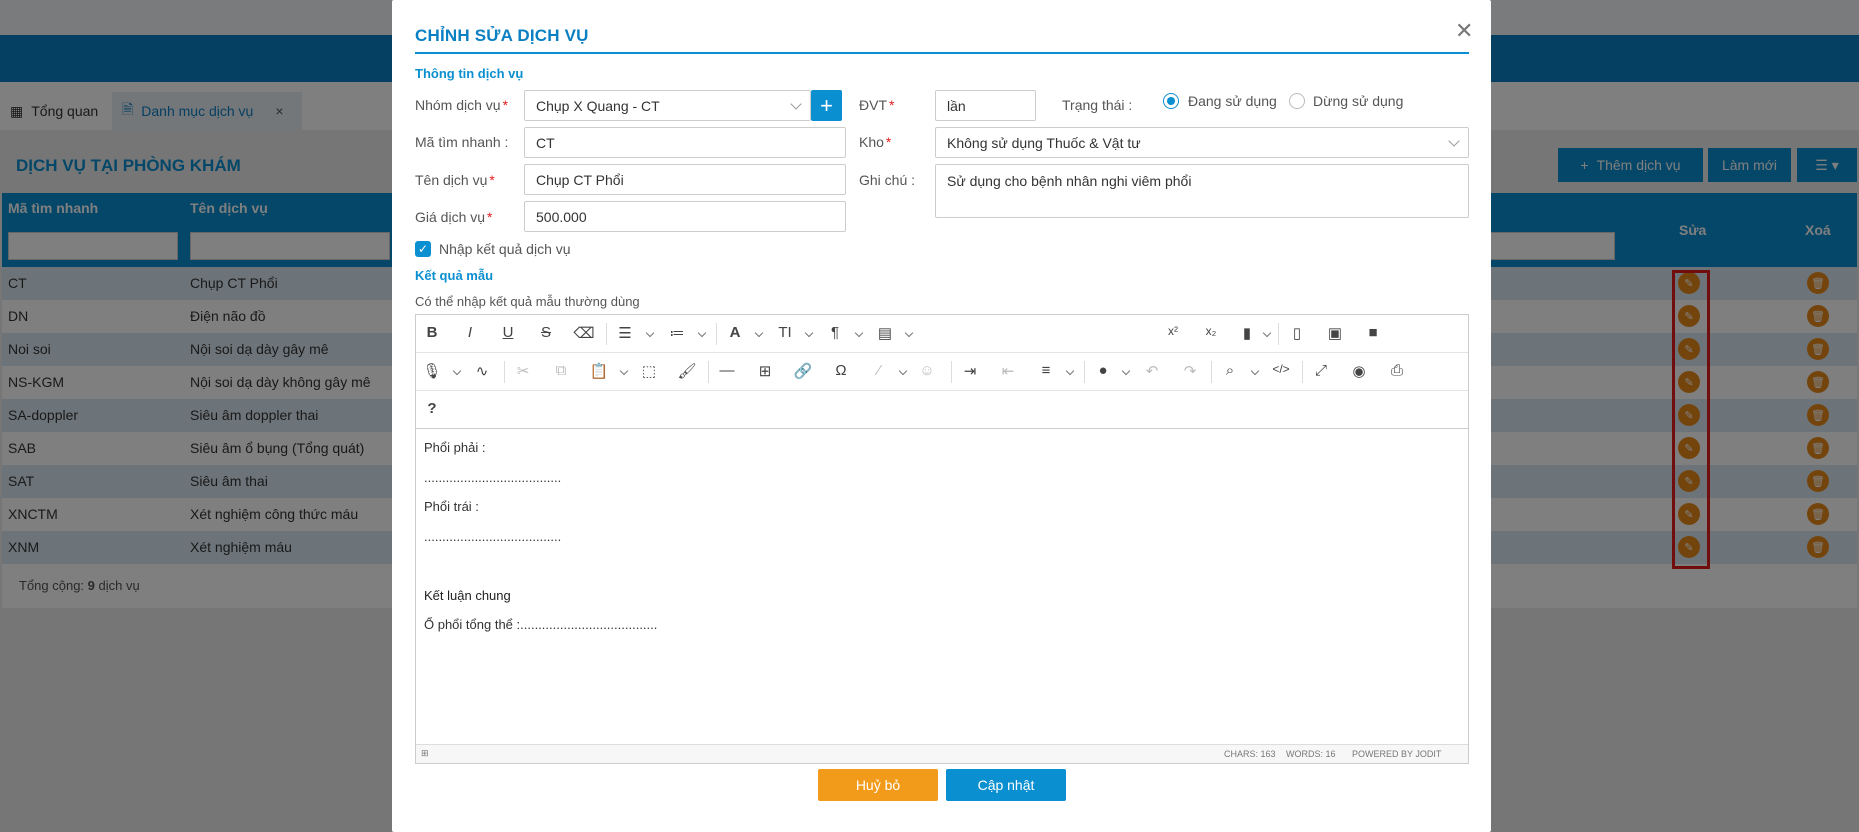  I want to click on underline-icon: U, so click(508, 332).